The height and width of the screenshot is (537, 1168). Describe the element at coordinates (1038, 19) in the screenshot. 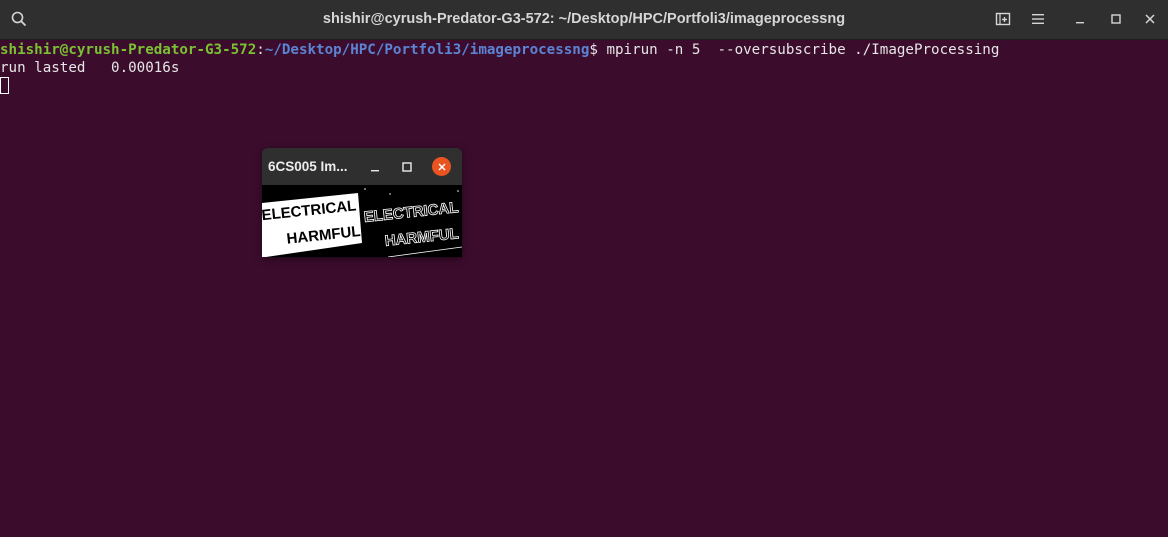

I see `menu-icon` at that location.